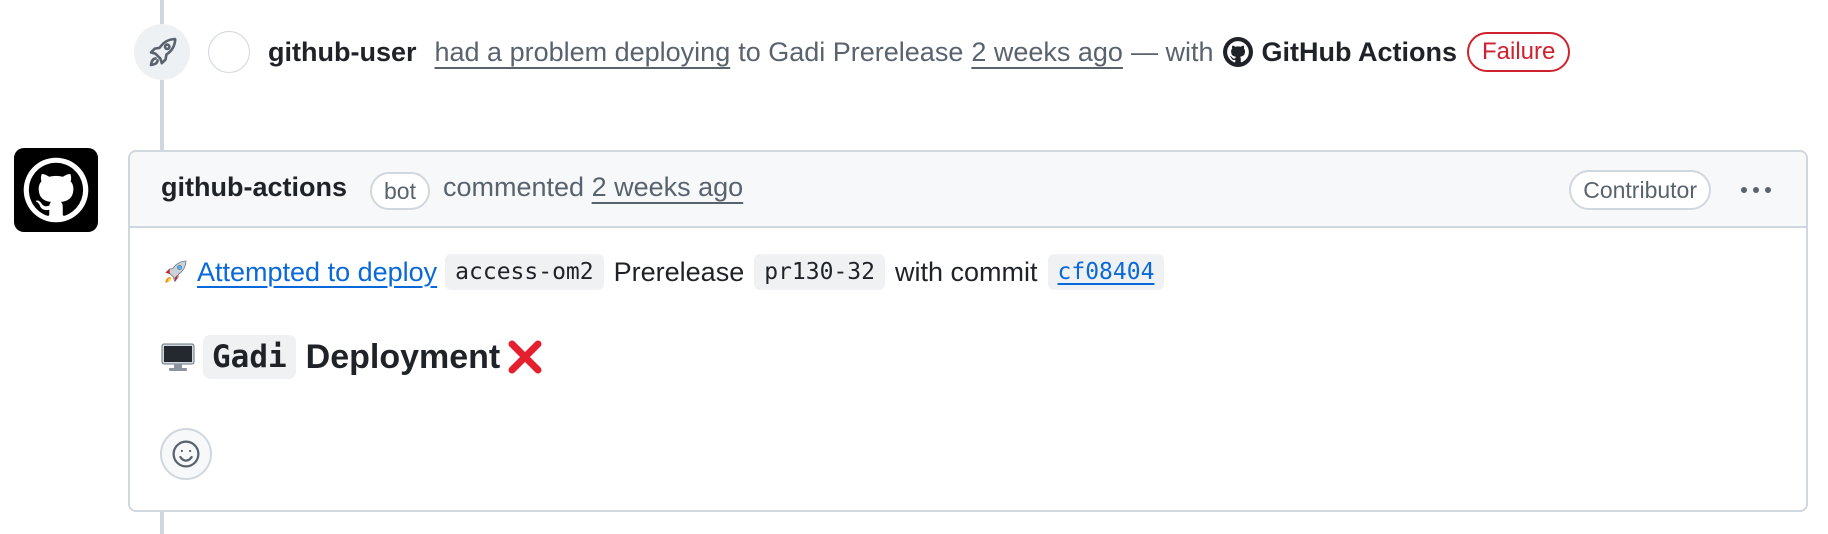 The width and height of the screenshot is (1828, 534). What do you see at coordinates (514, 187) in the screenshot?
I see `commented-label: commented` at bounding box center [514, 187].